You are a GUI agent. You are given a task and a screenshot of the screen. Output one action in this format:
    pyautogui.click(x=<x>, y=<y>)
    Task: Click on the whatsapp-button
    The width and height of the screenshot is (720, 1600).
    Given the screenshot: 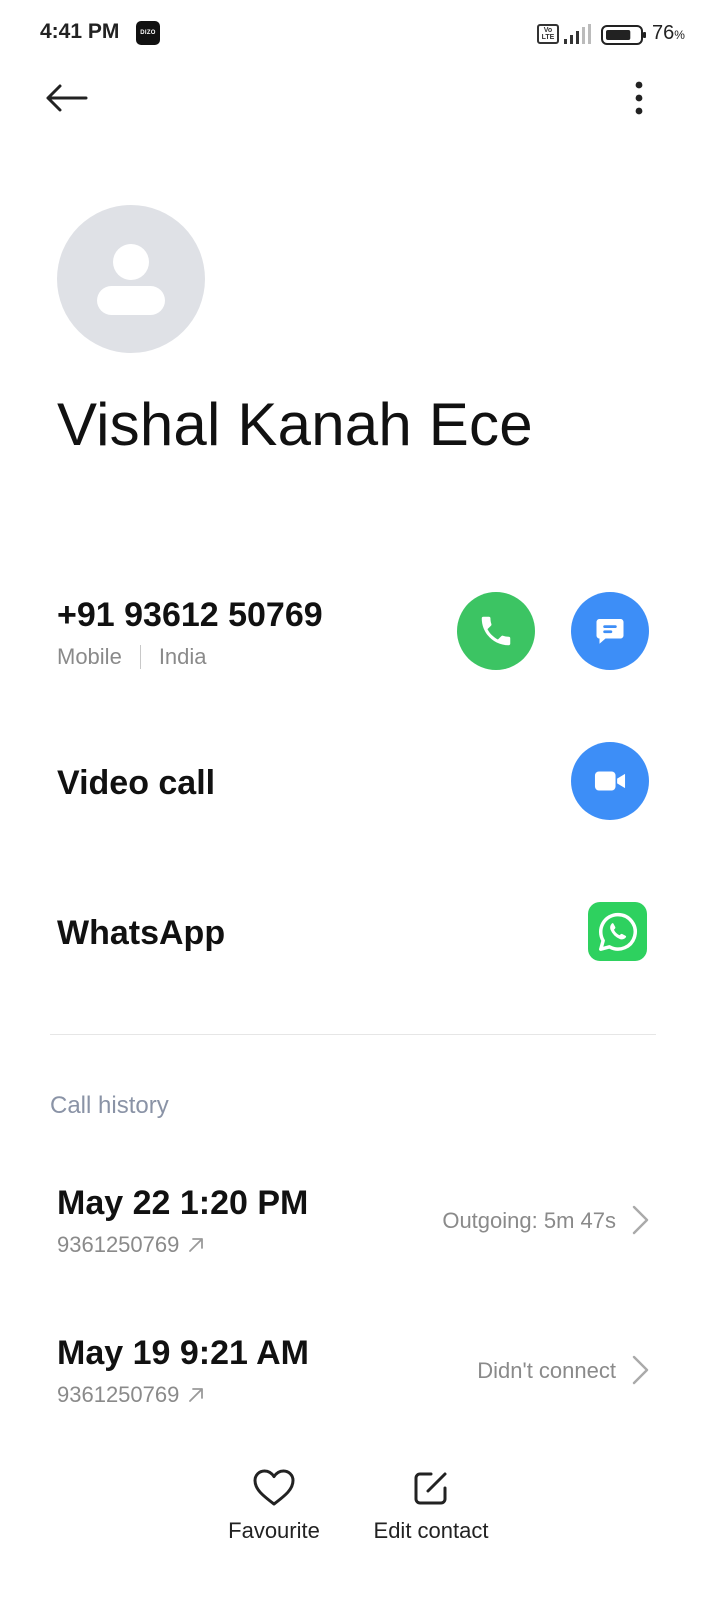 What is the action you would take?
    pyautogui.click(x=617, y=931)
    